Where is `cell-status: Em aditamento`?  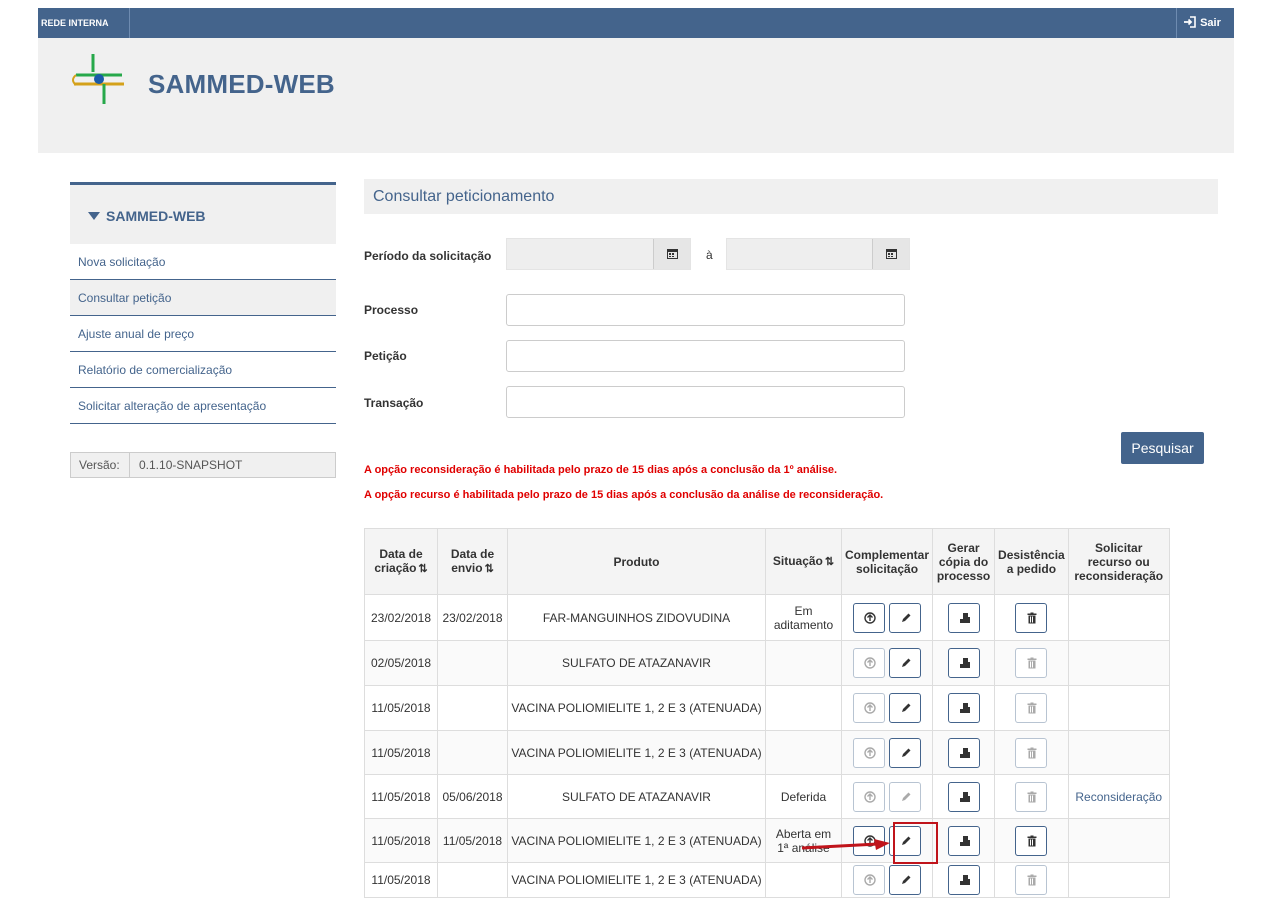
cell-status: Em aditamento is located at coordinates (803, 617).